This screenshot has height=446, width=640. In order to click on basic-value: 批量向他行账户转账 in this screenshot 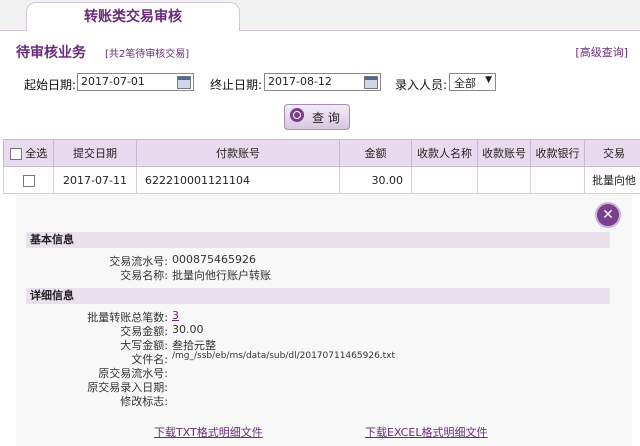, I will do `click(221, 275)`.